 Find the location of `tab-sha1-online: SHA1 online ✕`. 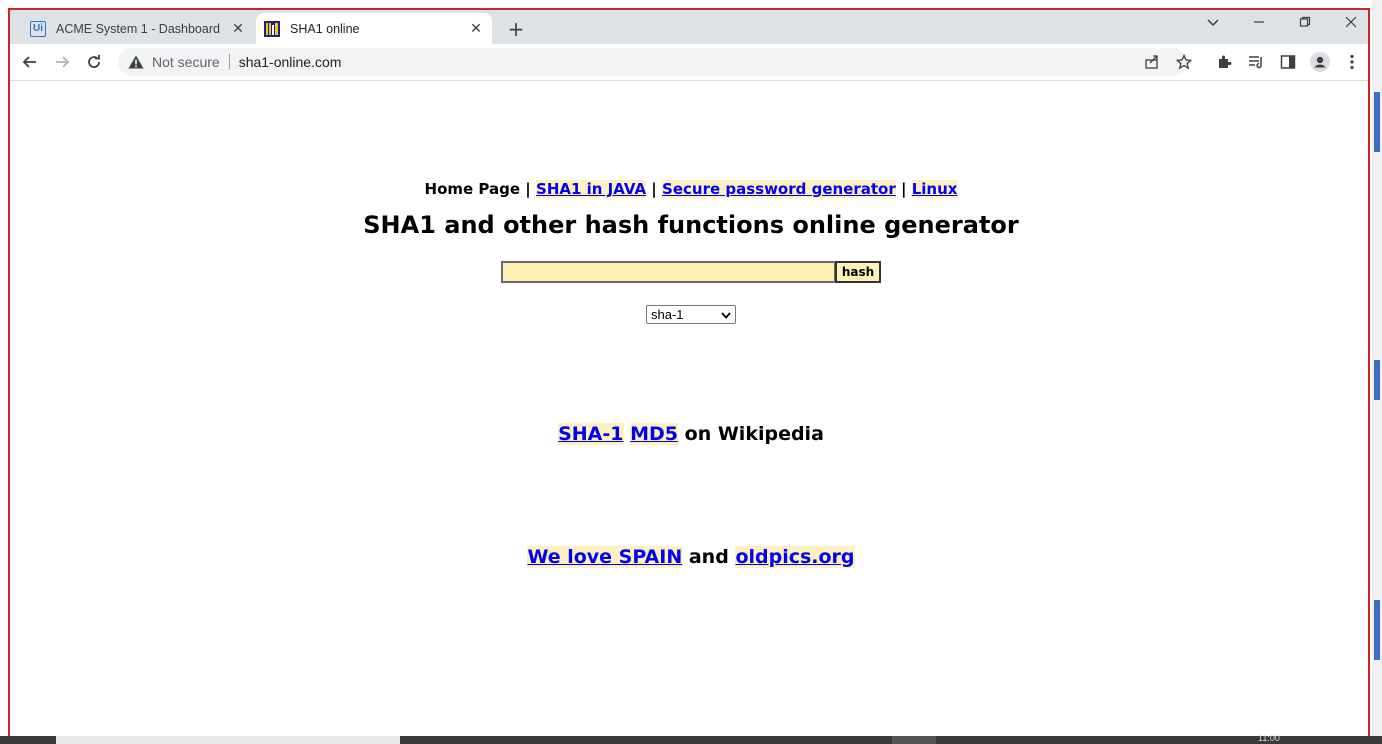

tab-sha1-online: SHA1 online ✕ is located at coordinates (374, 28).